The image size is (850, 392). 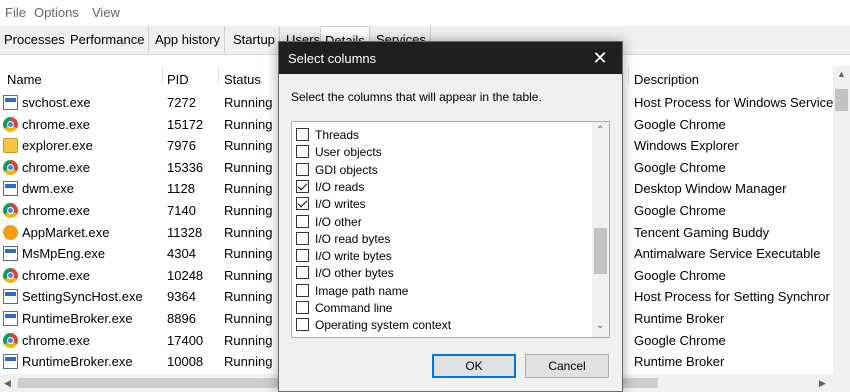 I want to click on process-pid: 7140, so click(x=181, y=210).